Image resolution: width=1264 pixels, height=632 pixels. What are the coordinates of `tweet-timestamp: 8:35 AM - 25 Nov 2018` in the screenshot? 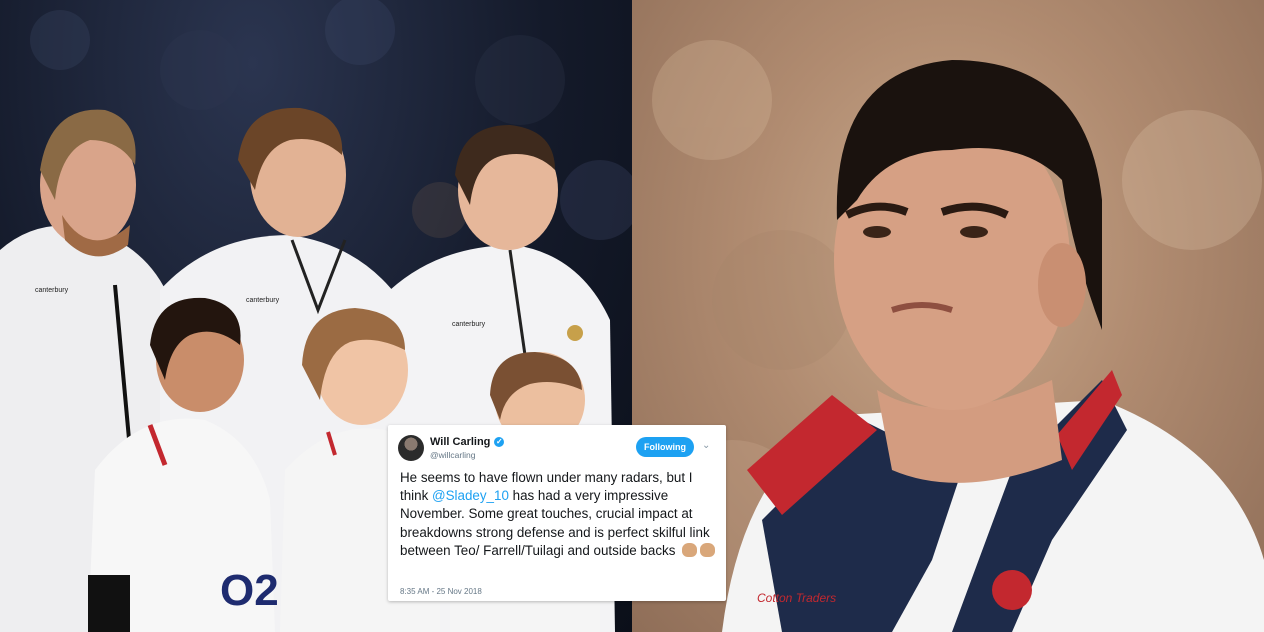 It's located at (441, 591).